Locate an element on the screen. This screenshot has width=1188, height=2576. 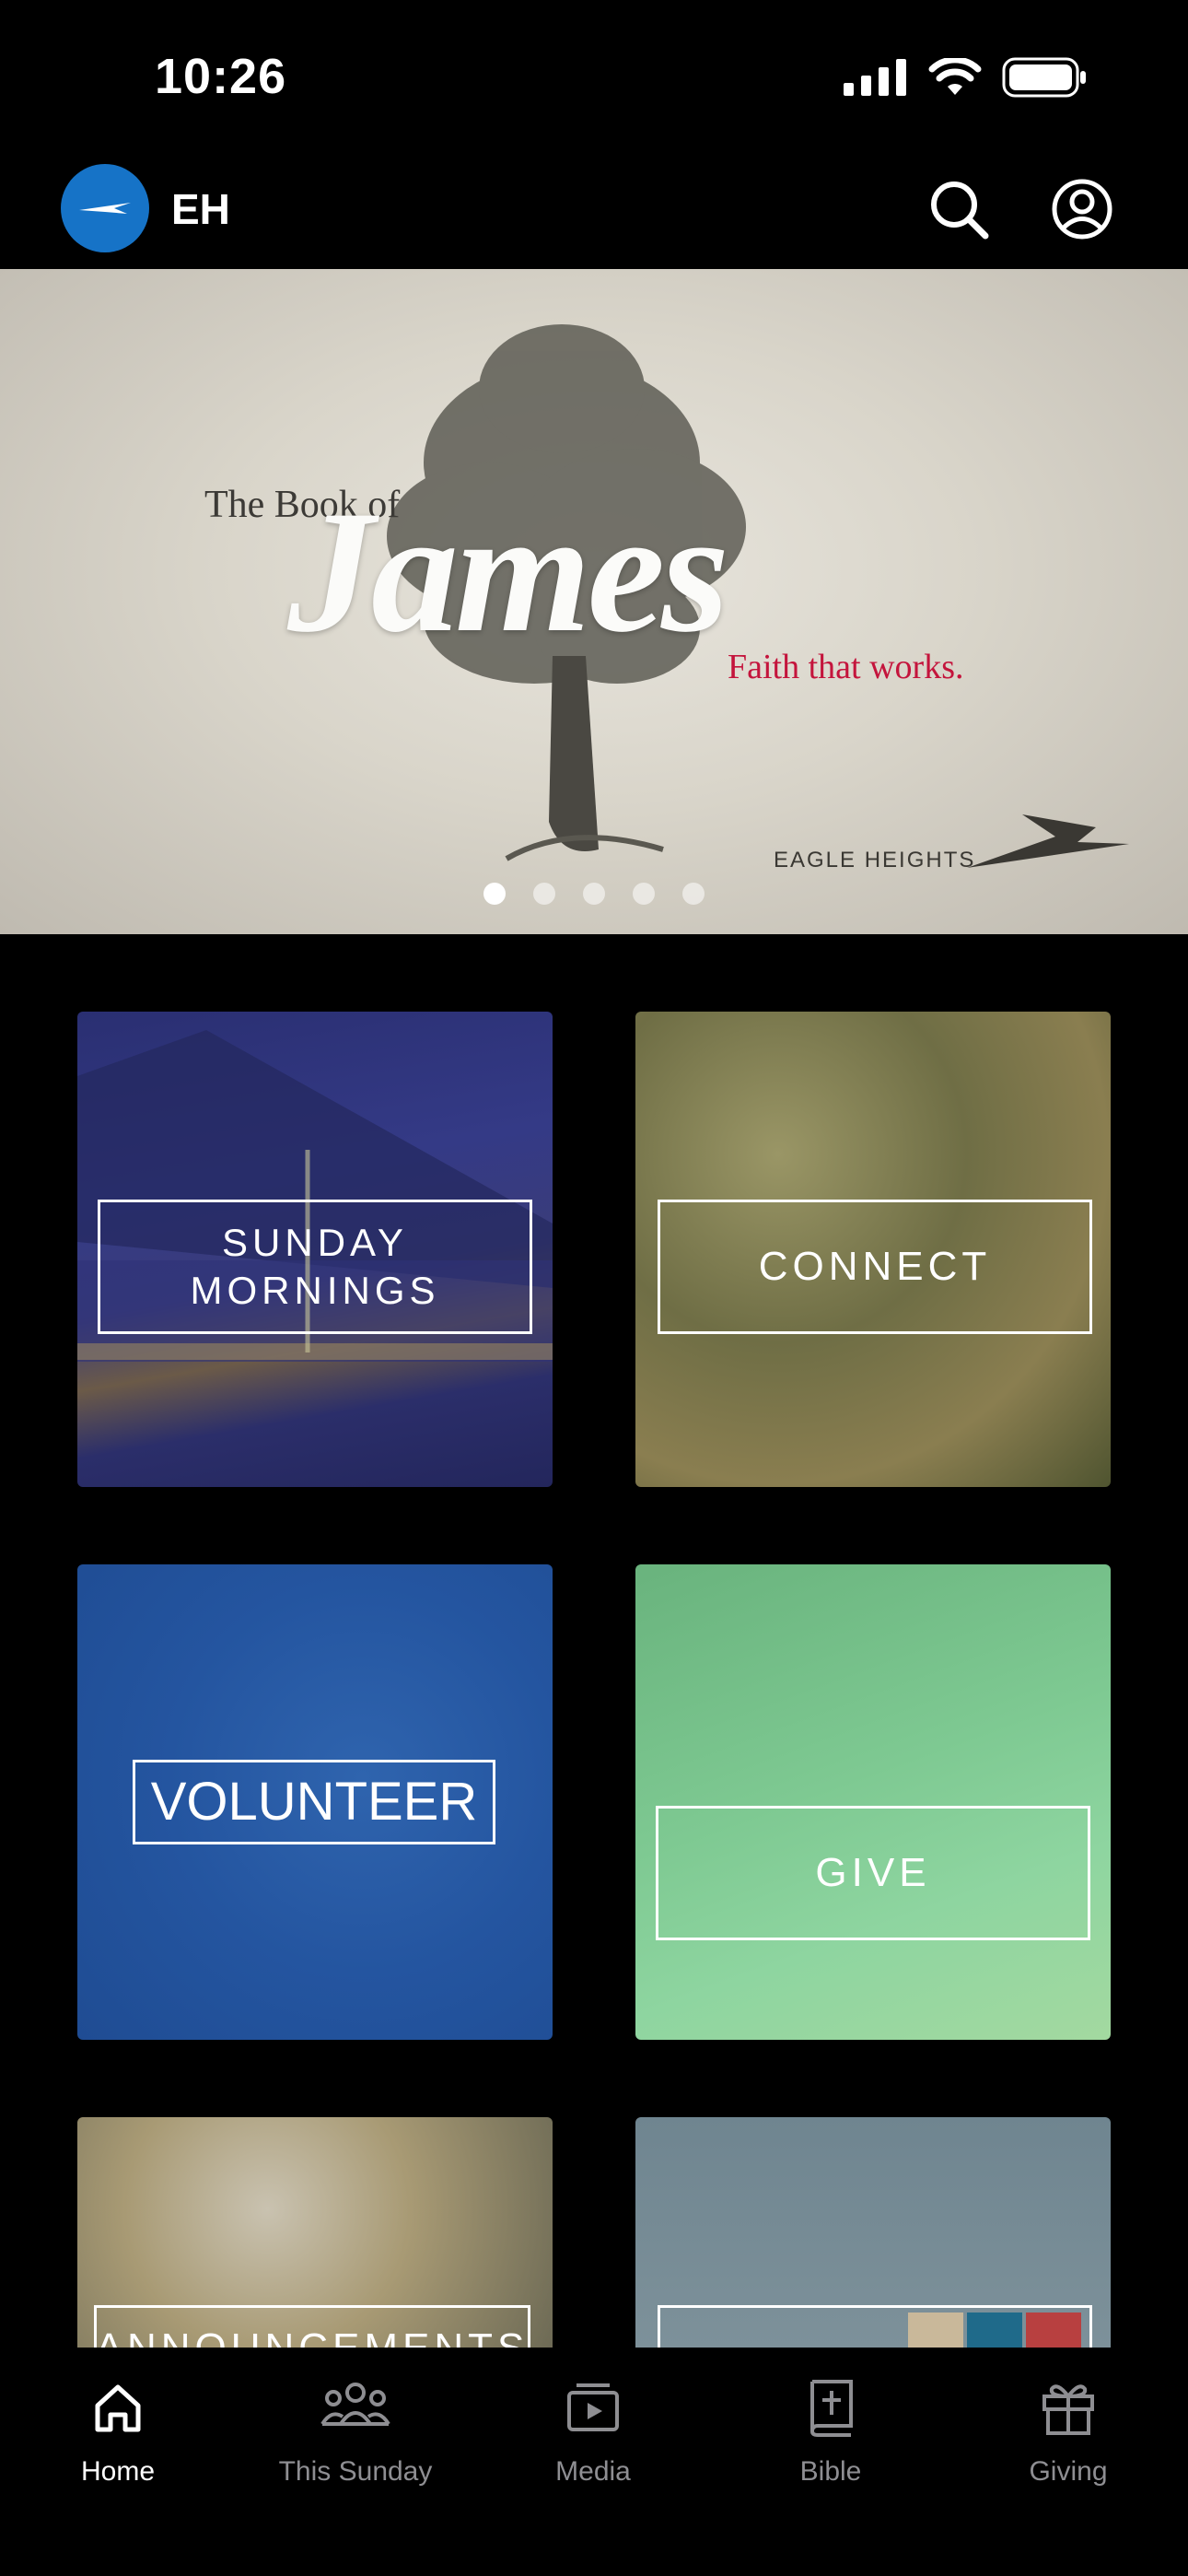
tab-media: Media is located at coordinates (593, 2427).